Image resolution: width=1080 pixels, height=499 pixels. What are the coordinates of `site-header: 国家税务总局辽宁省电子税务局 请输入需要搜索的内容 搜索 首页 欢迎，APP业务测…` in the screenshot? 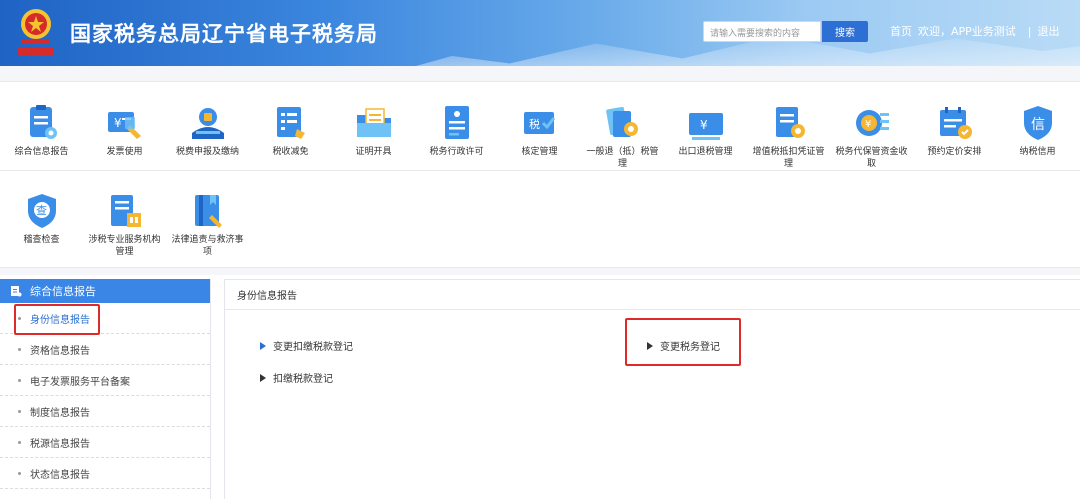 It's located at (540, 33).